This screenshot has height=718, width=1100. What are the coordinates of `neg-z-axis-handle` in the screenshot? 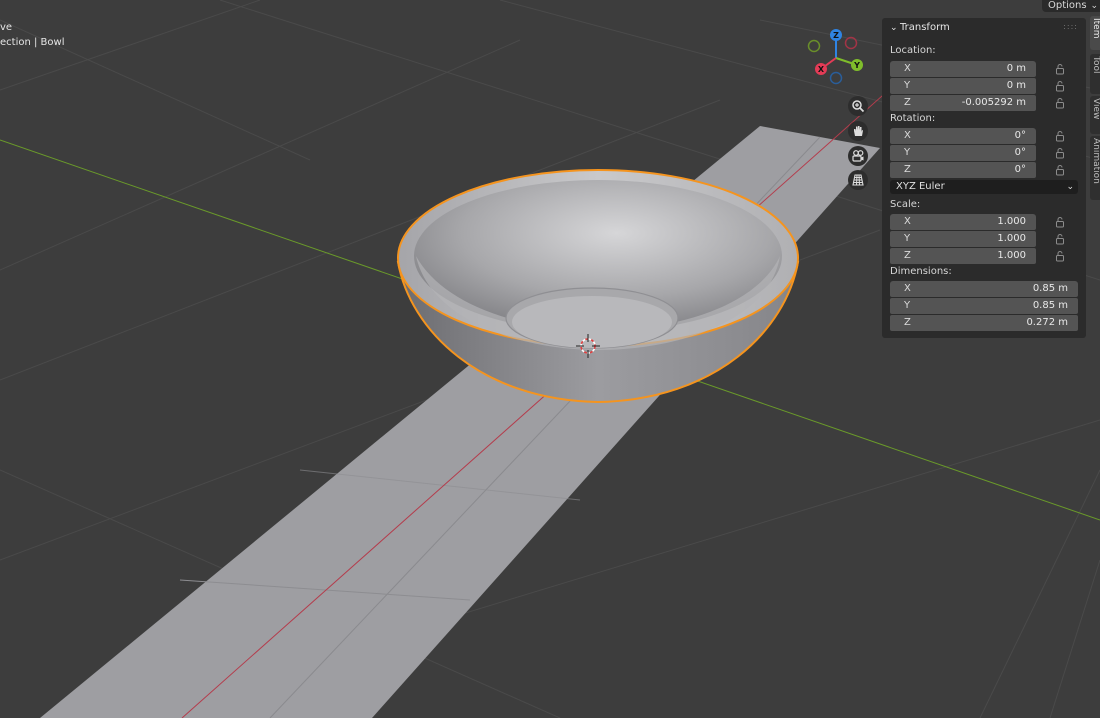 It's located at (836, 78).